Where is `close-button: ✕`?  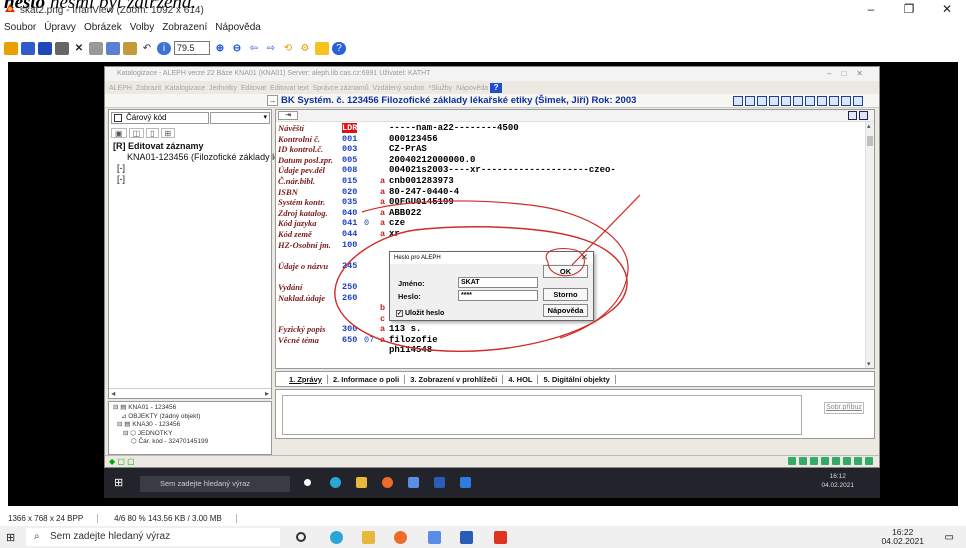 close-button: ✕ is located at coordinates (947, 9).